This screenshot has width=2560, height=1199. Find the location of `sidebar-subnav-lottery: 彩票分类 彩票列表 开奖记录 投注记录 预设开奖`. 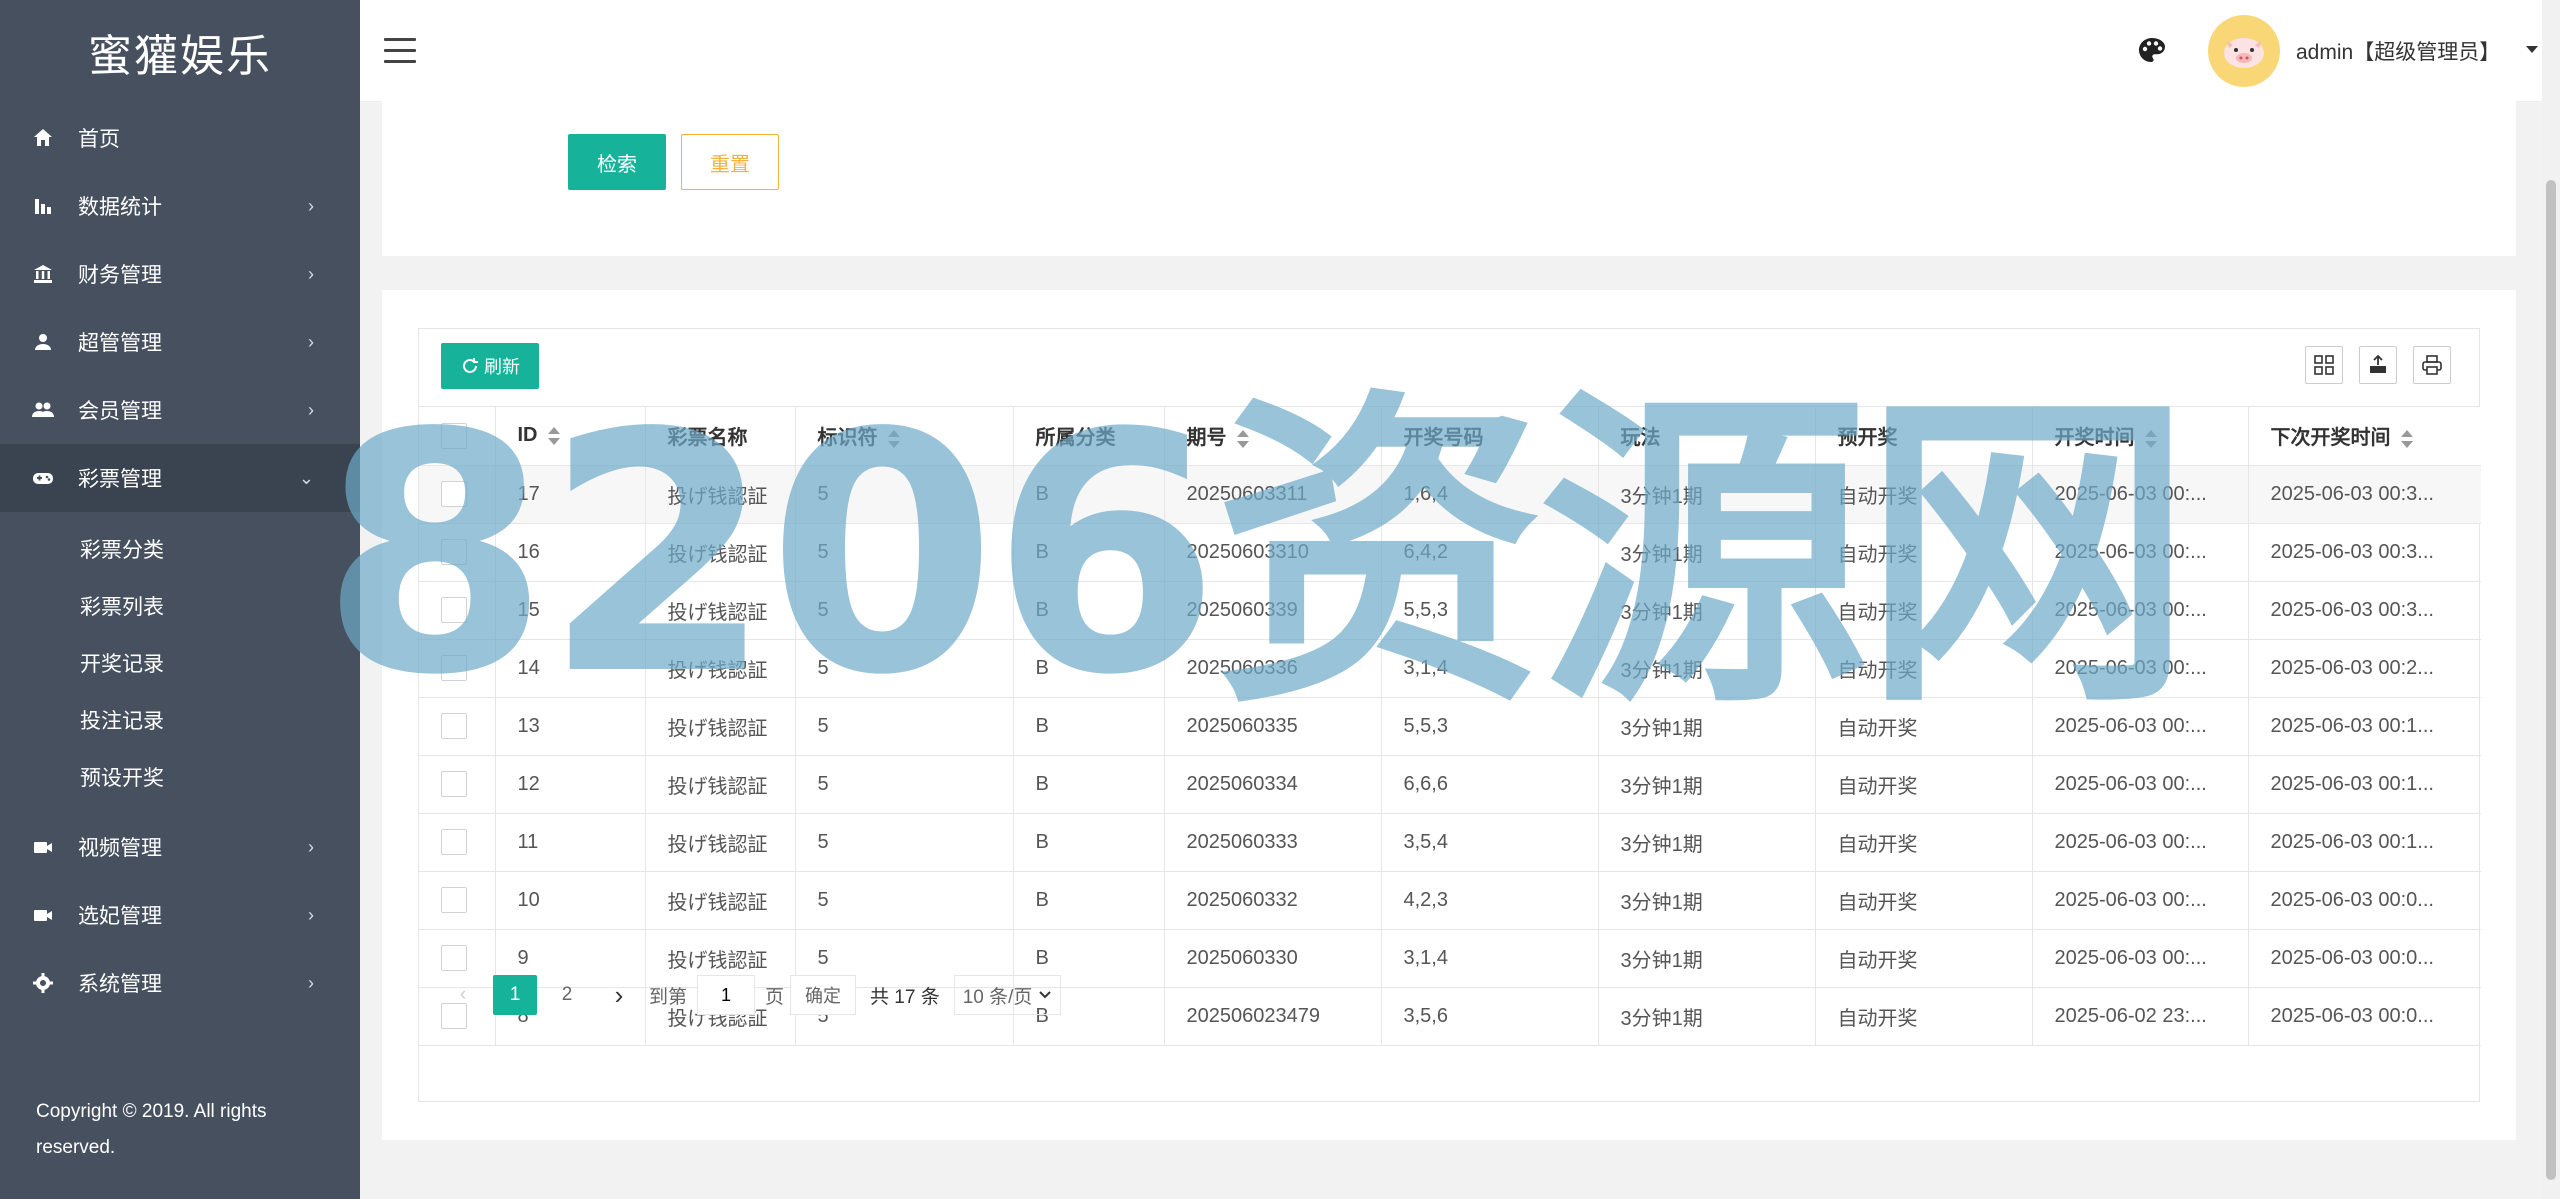

sidebar-subnav-lottery: 彩票分类 彩票列表 开奖记录 投注记录 预设开奖 is located at coordinates (180, 662).